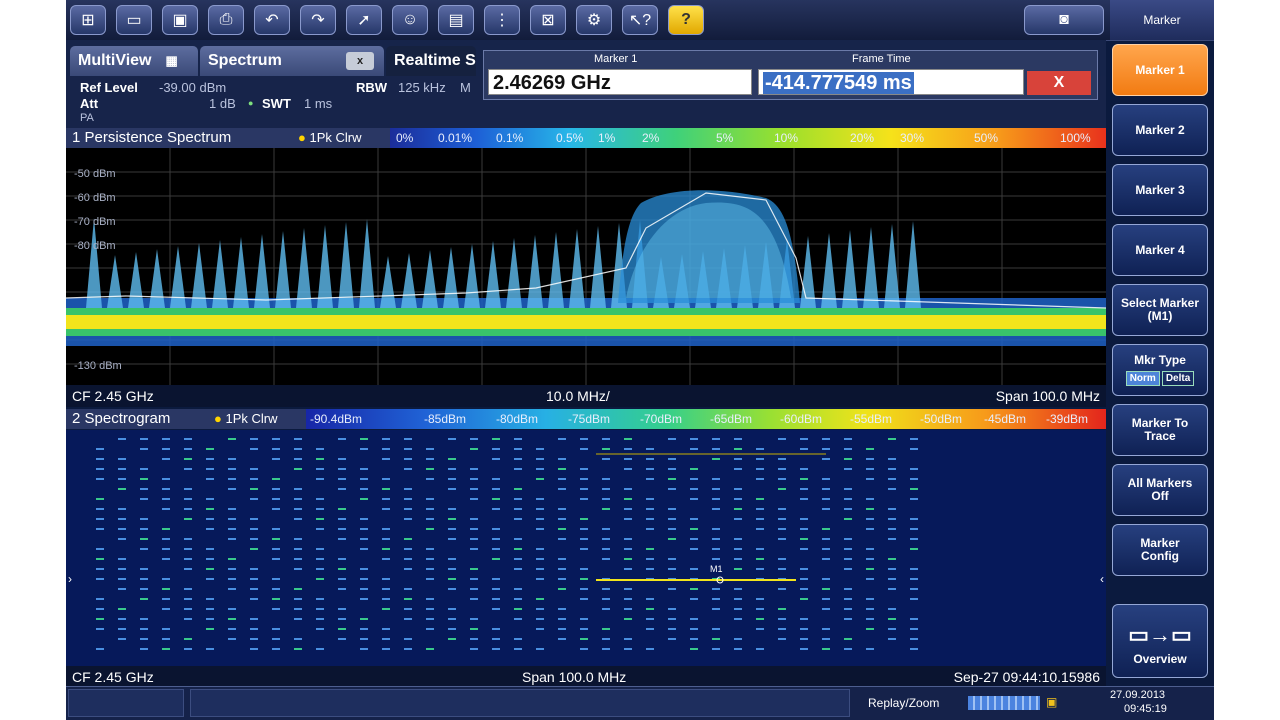  I want to click on softkey-marker-2: Marker 2, so click(1160, 130).